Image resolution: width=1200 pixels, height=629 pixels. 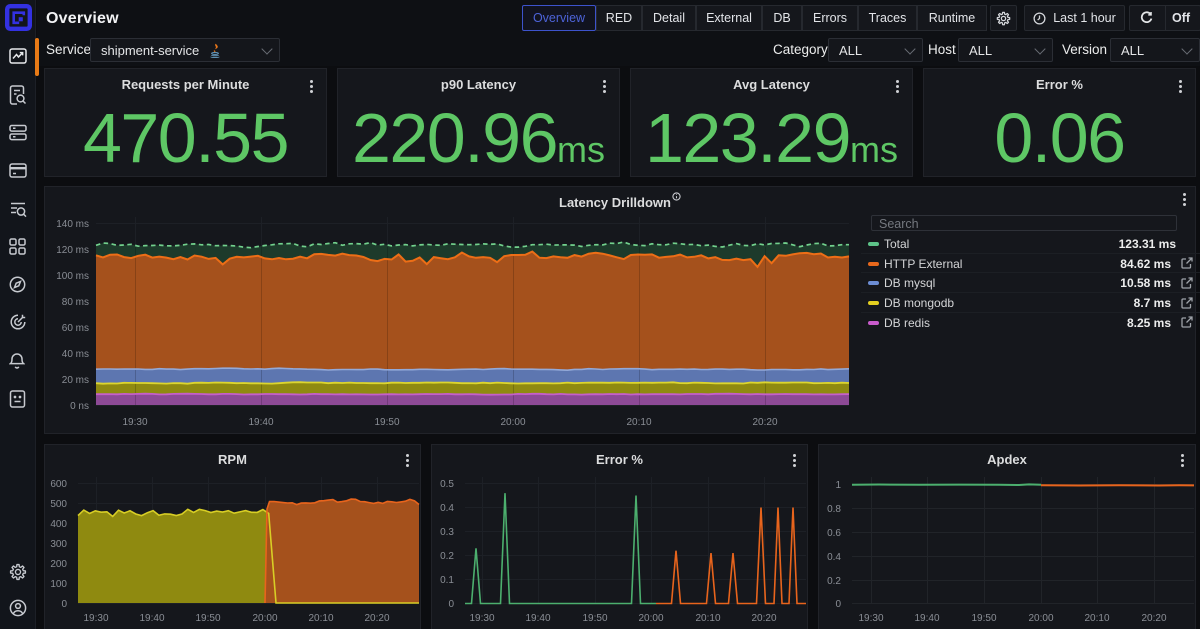 I want to click on svg-text: 600, so click(x=58, y=484).